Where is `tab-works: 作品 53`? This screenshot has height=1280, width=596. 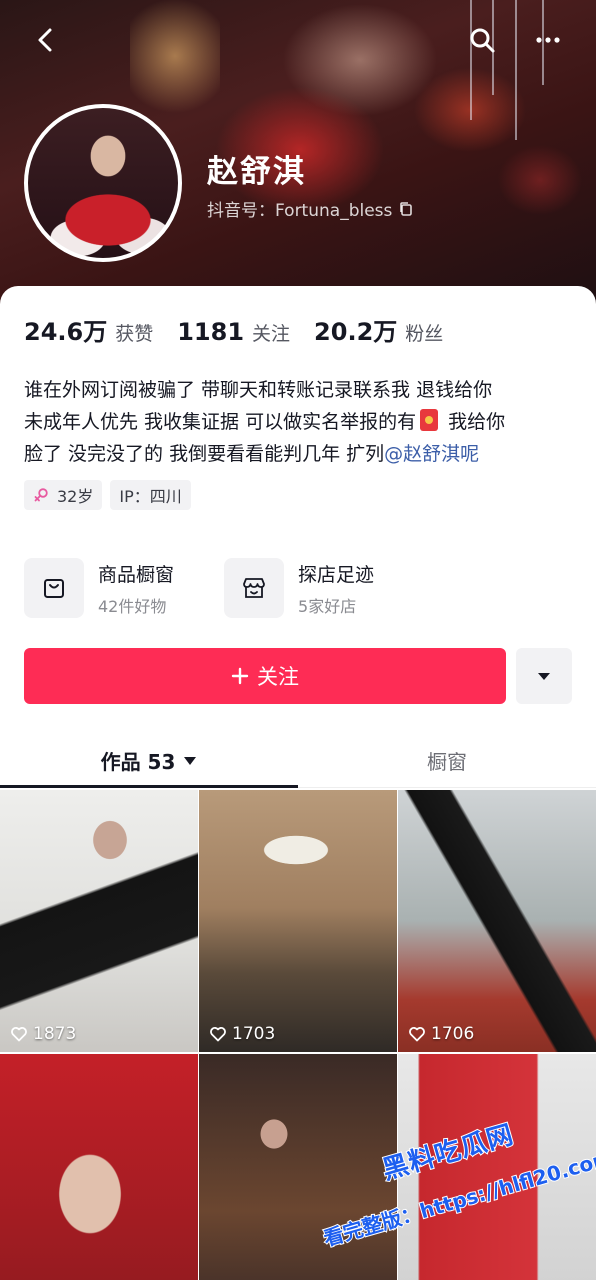 tab-works: 作品 53 is located at coordinates (149, 761).